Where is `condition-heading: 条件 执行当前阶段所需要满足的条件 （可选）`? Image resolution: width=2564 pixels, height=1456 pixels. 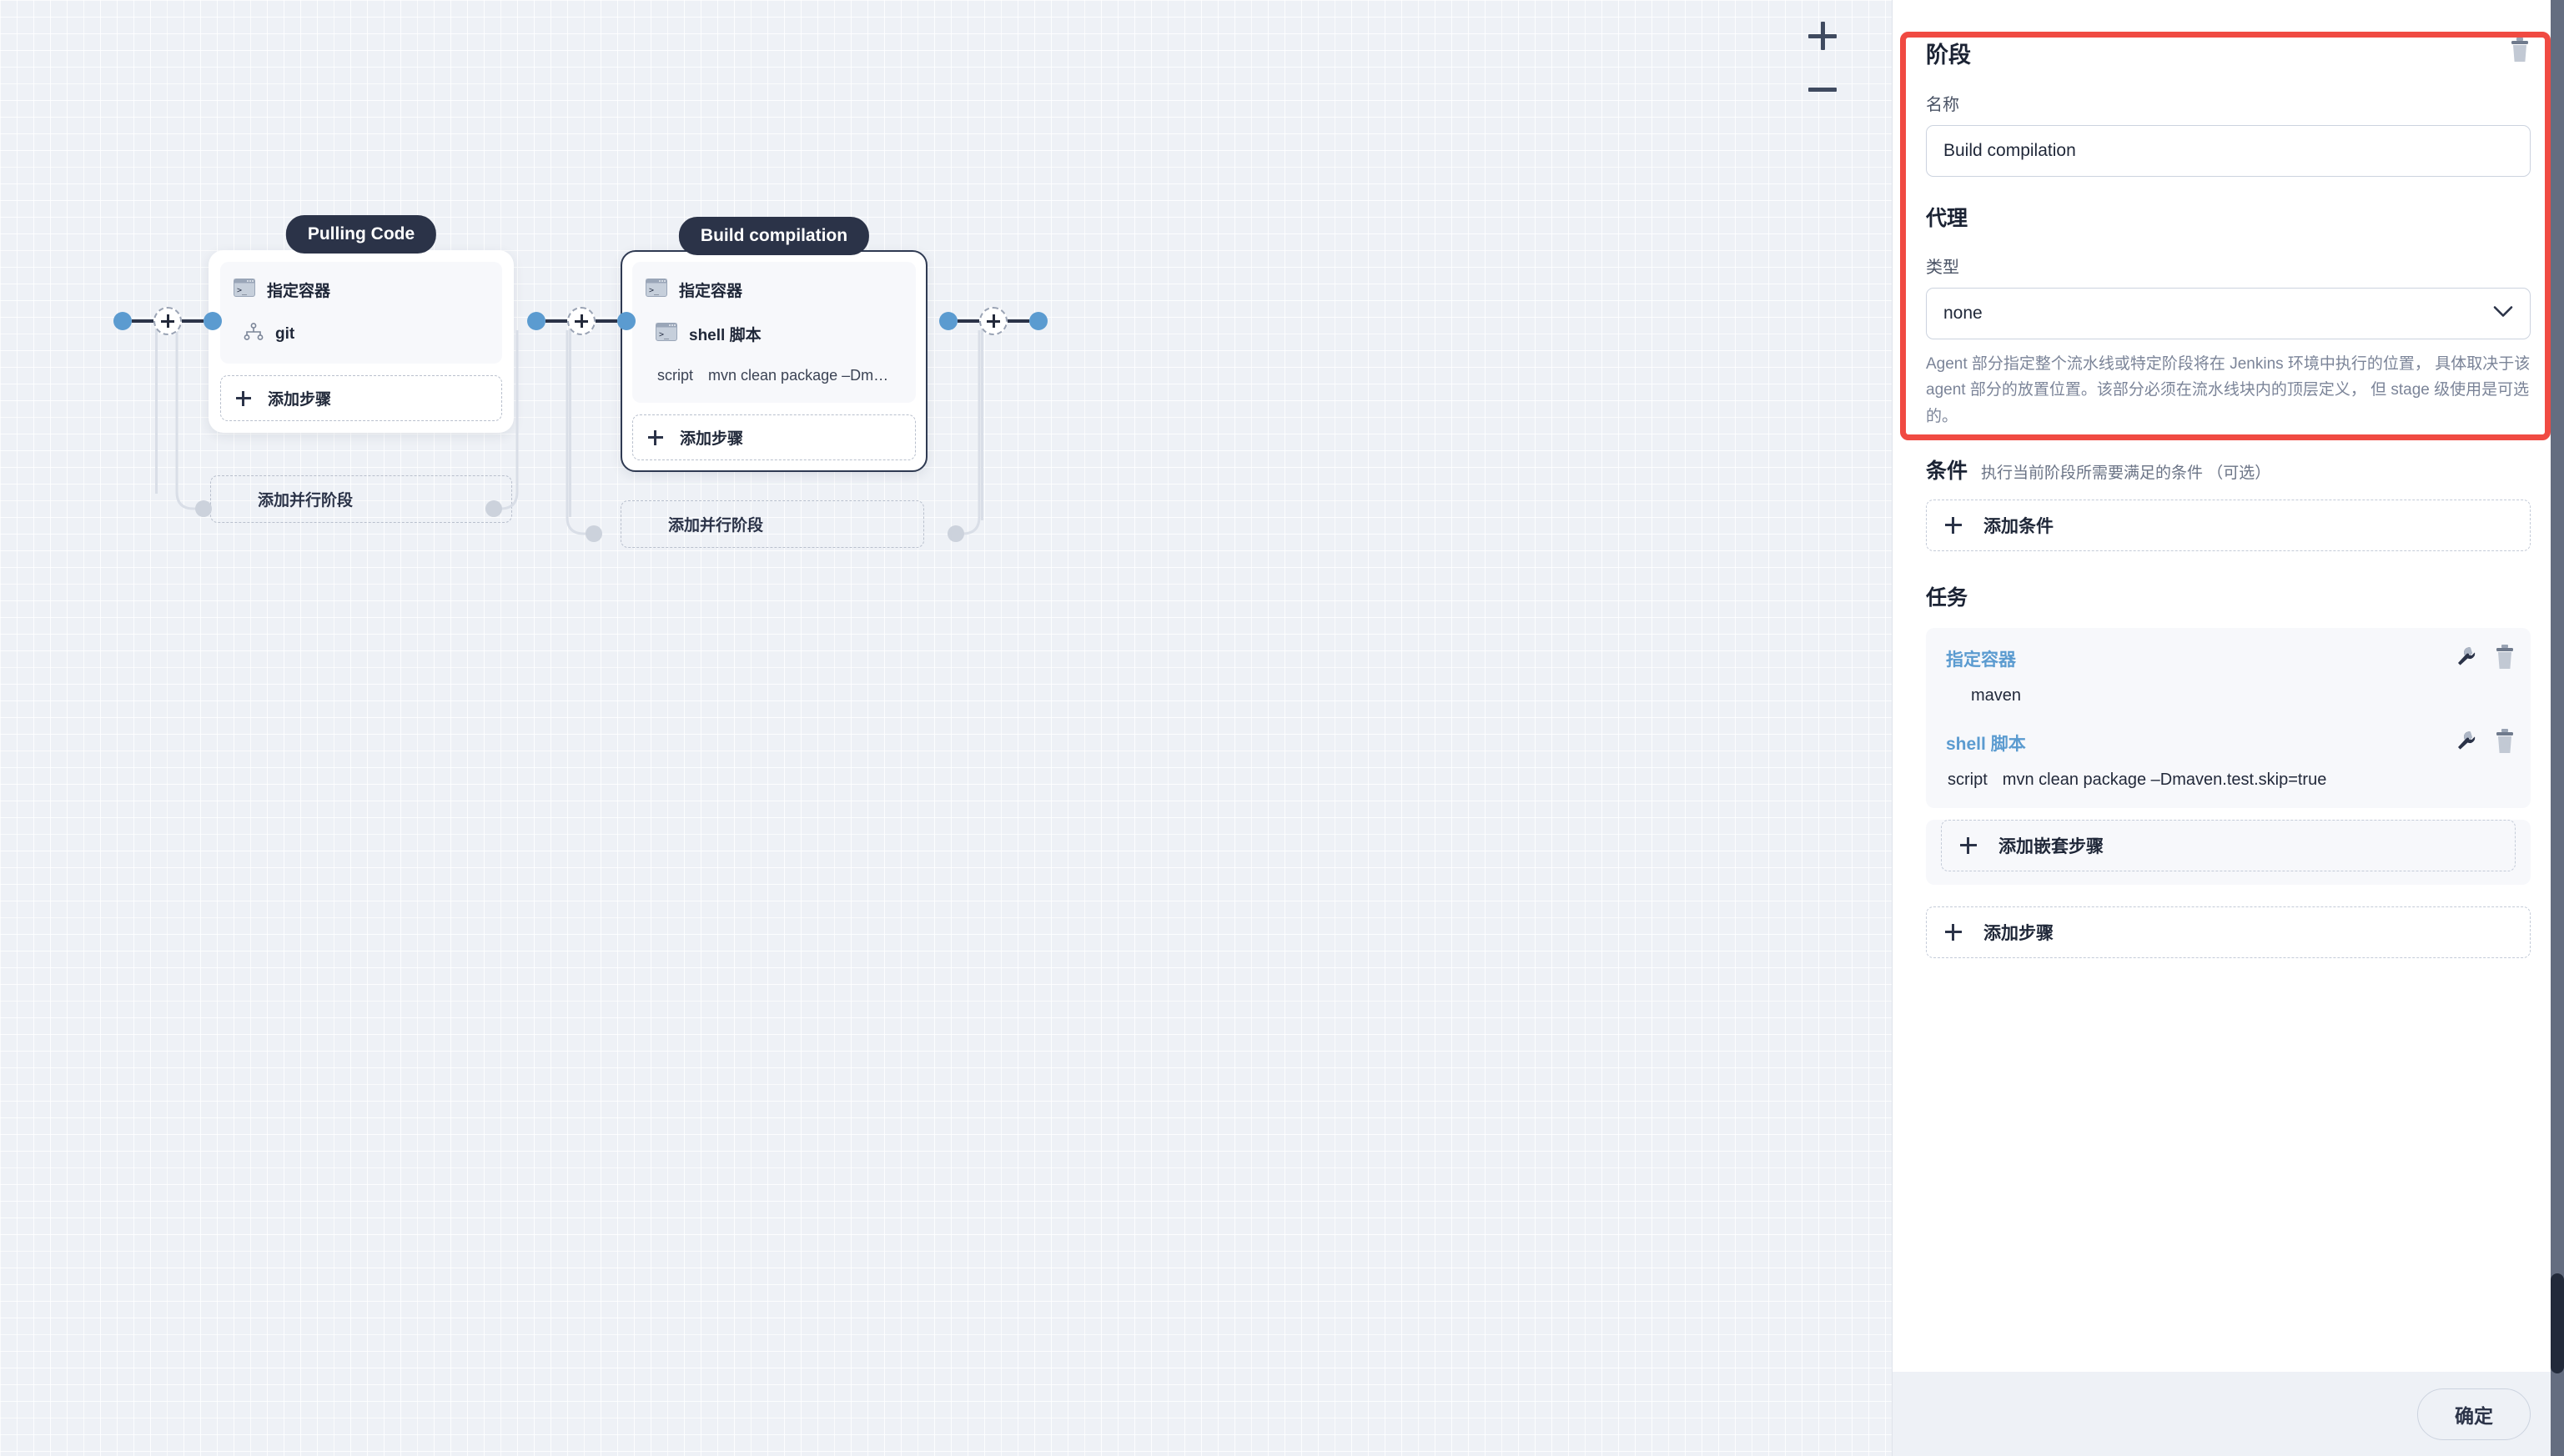
condition-heading: 条件 执行当前阶段所需要满足的条件 （可选） is located at coordinates (2228, 469).